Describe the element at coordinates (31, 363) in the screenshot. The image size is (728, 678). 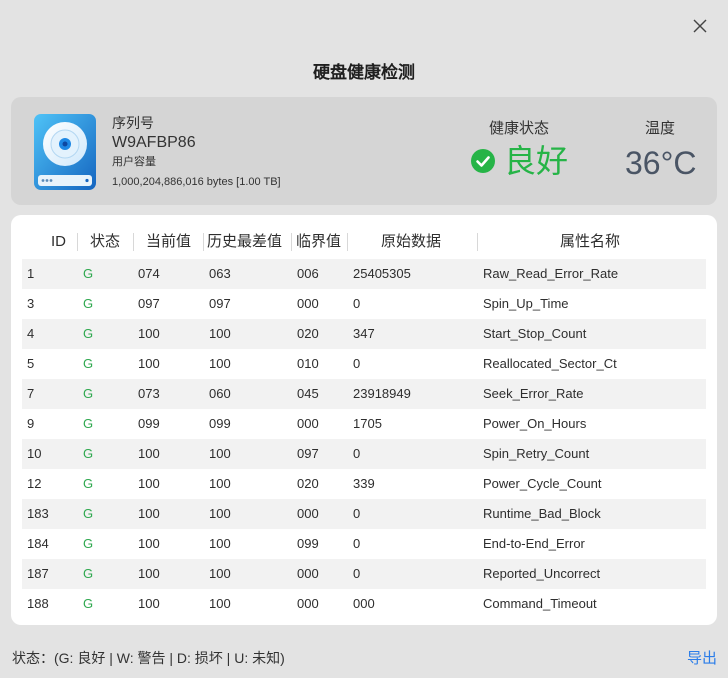
I see `cell-id: 5` at that location.